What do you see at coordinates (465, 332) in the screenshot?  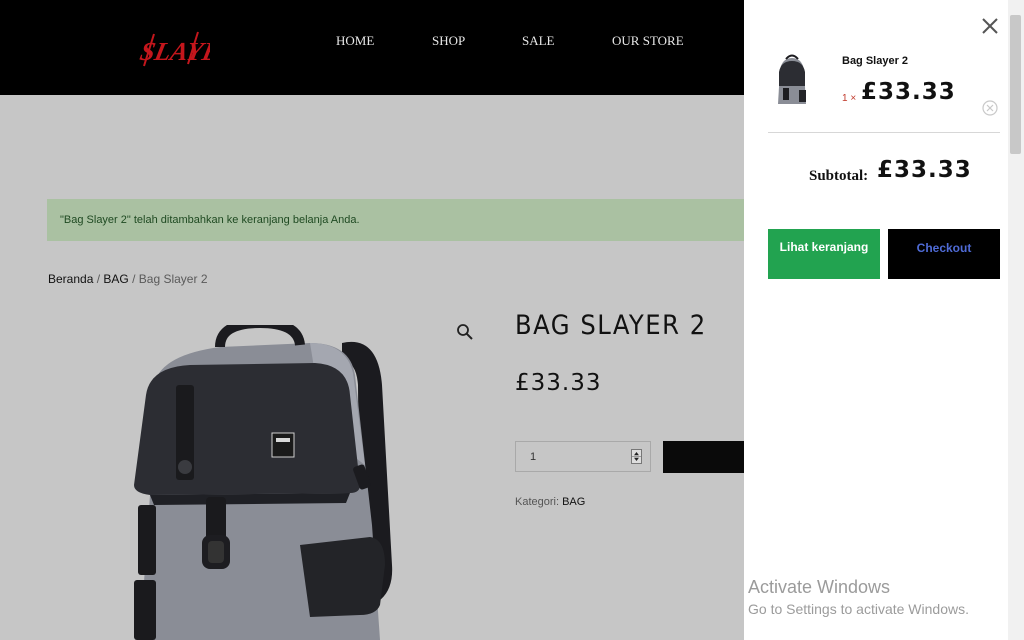 I see `magnifier-icon` at bounding box center [465, 332].